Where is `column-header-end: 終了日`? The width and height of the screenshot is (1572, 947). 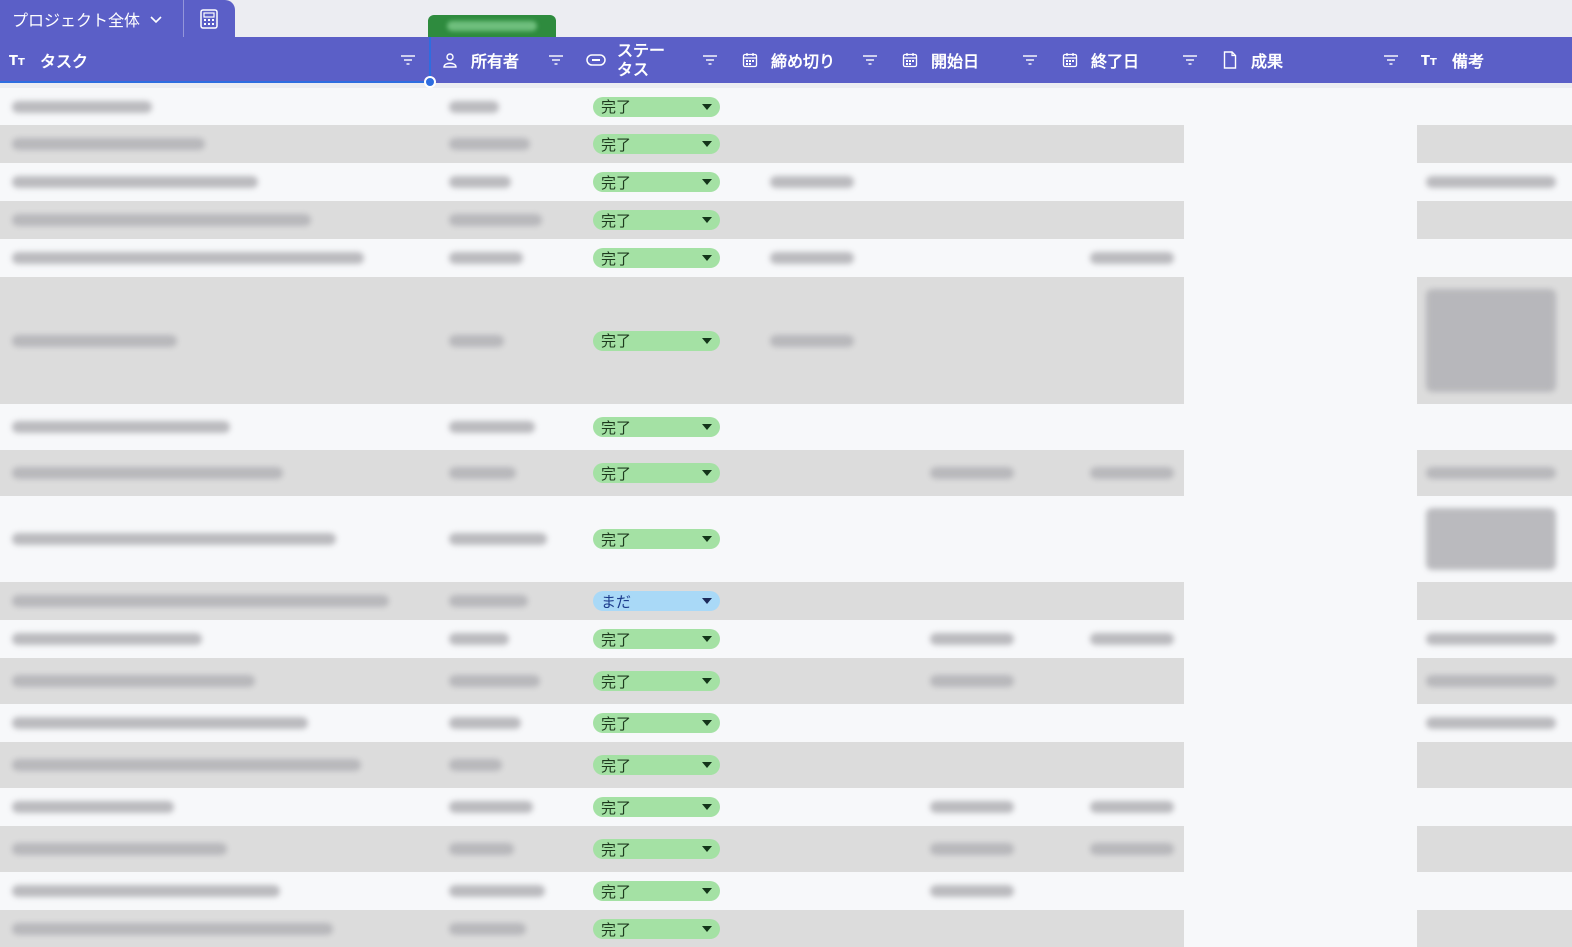 column-header-end: 終了日 is located at coordinates (1131, 60).